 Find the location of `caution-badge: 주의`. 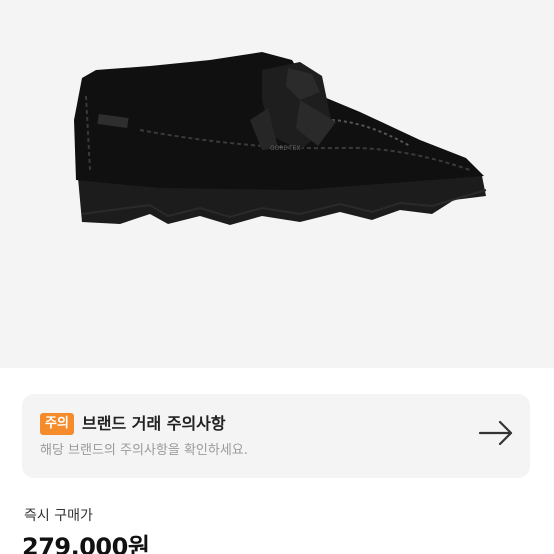

caution-badge: 주의 is located at coordinates (57, 424).